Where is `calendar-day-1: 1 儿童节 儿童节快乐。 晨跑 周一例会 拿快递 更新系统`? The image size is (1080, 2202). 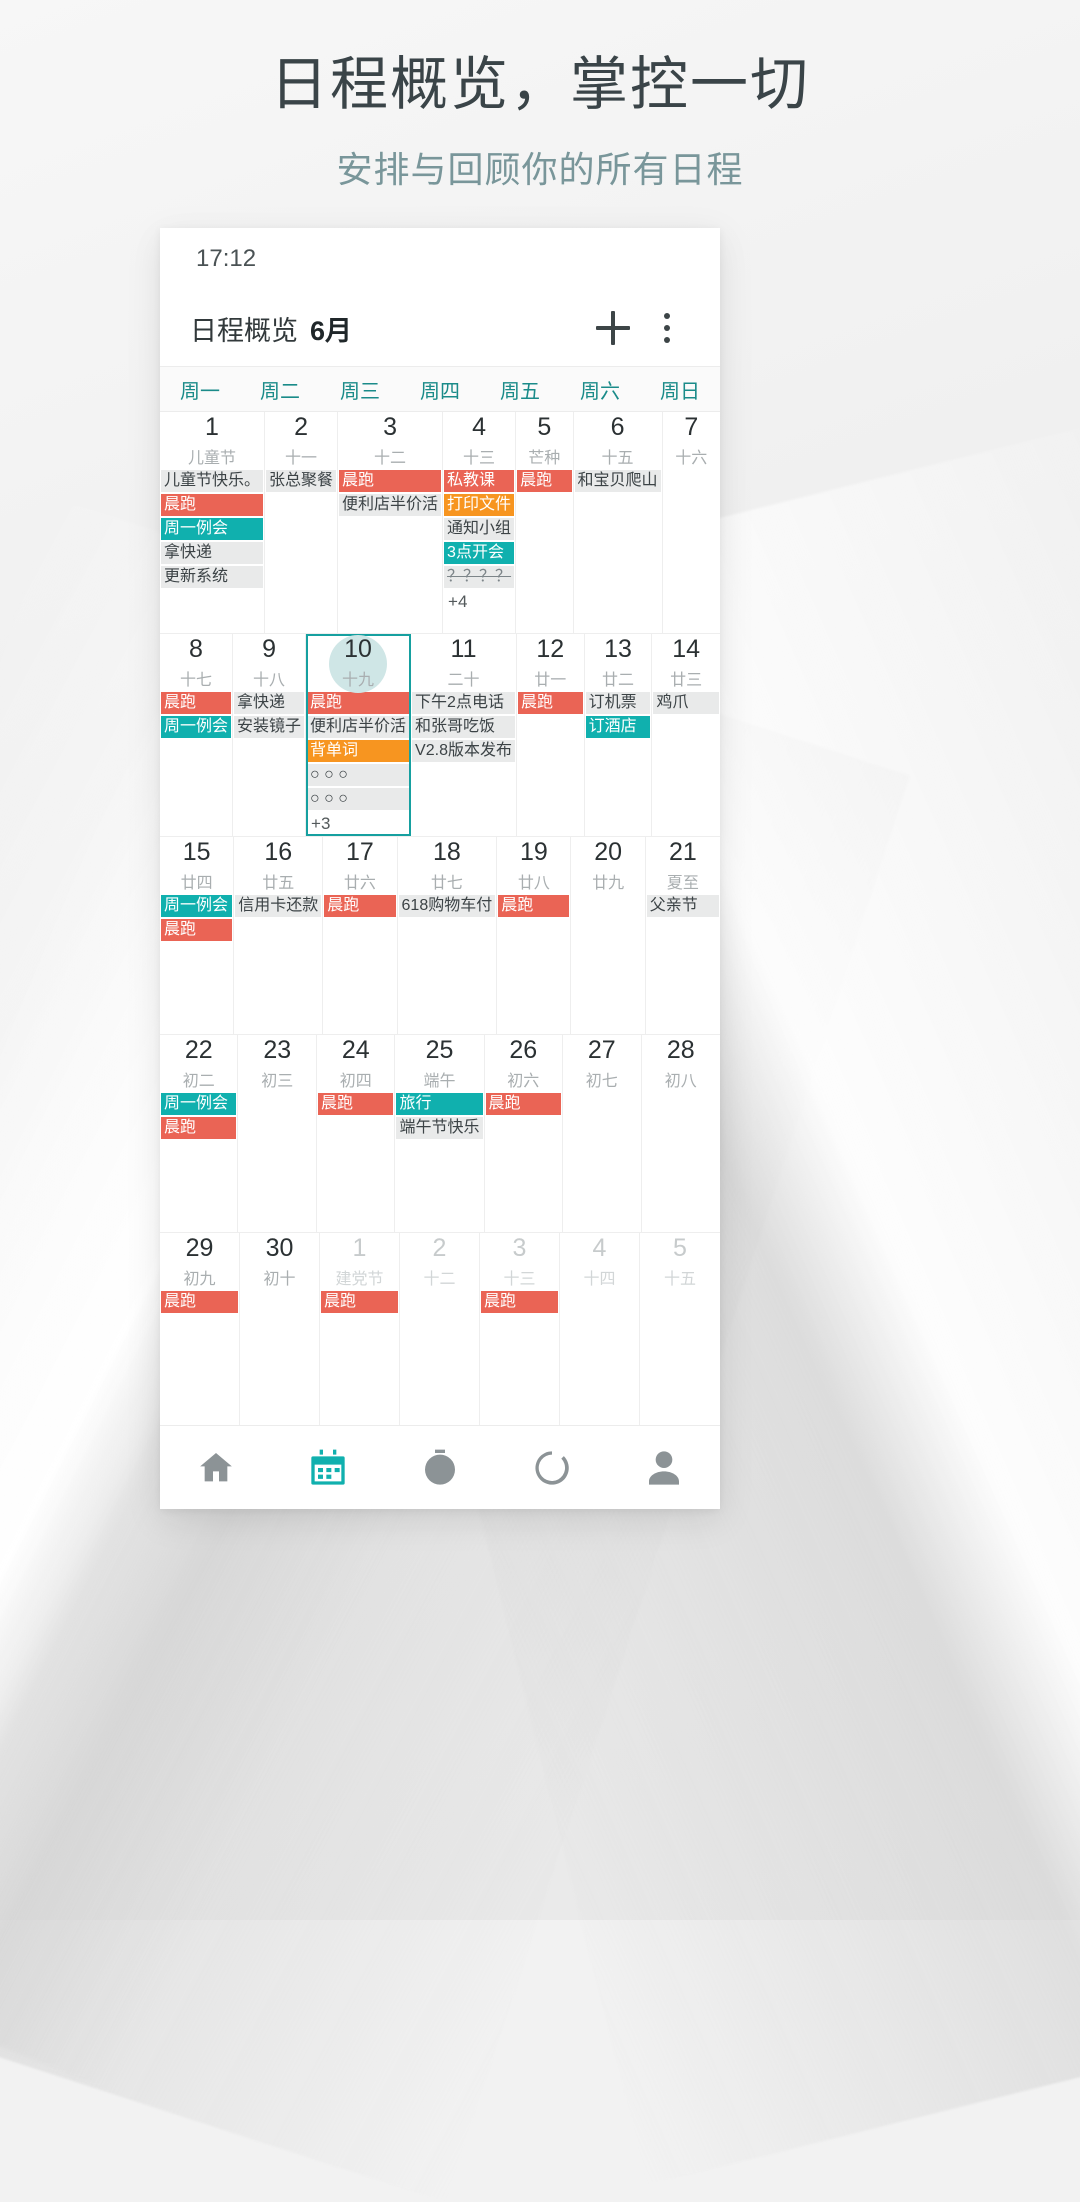
calendar-day-1: 1 儿童节 儿童节快乐。 晨跑 周一例会 拿快递 更新系统 is located at coordinates (213, 522).